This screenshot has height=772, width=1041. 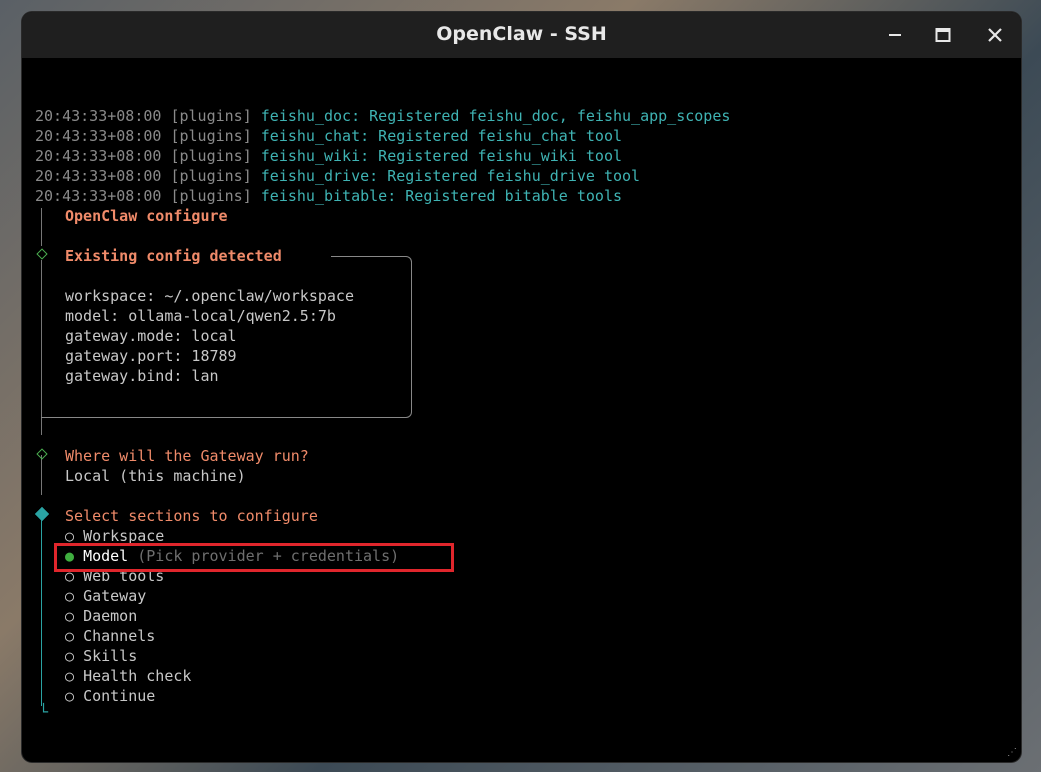 I want to click on gateway-answer: Local (this machine), so click(x=155, y=476).